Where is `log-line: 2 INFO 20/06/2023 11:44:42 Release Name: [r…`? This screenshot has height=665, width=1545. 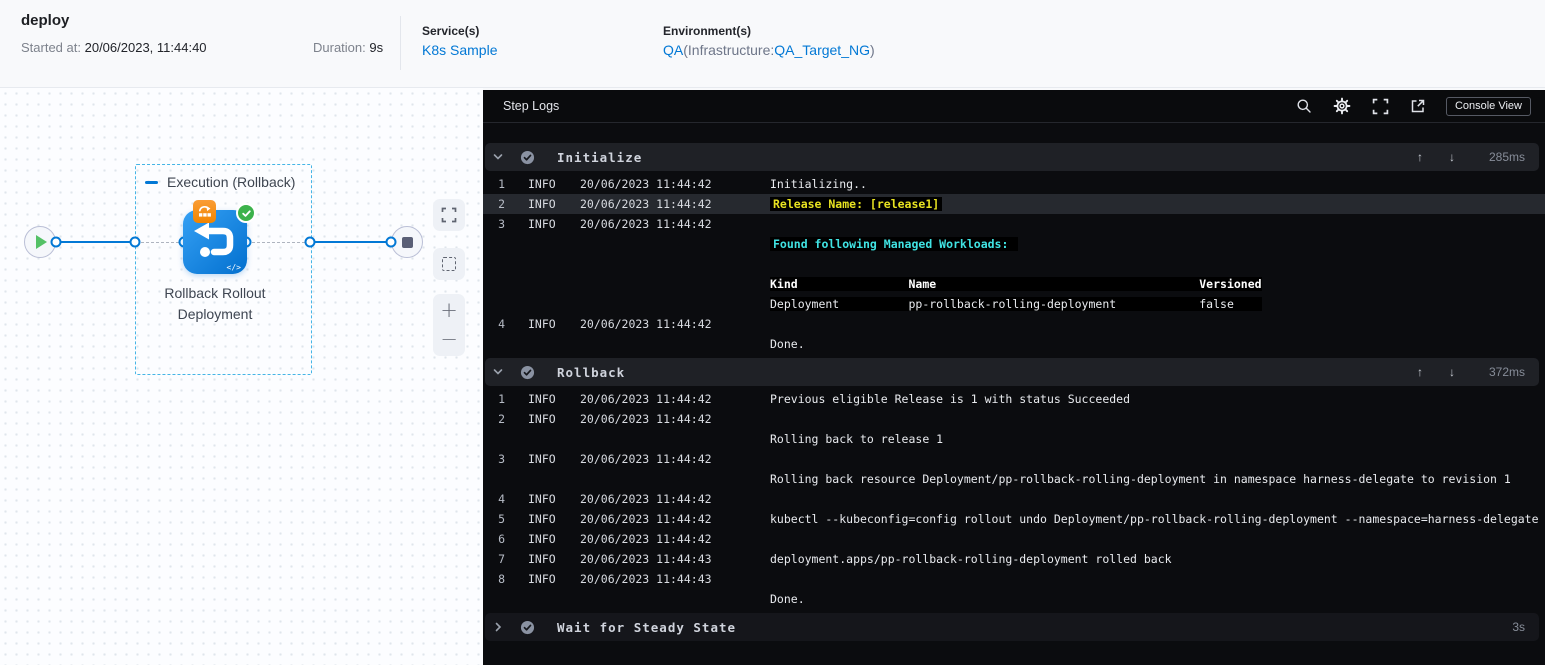 log-line: 2 INFO 20/06/2023 11:44:42 Release Name: [r… is located at coordinates (1014, 204).